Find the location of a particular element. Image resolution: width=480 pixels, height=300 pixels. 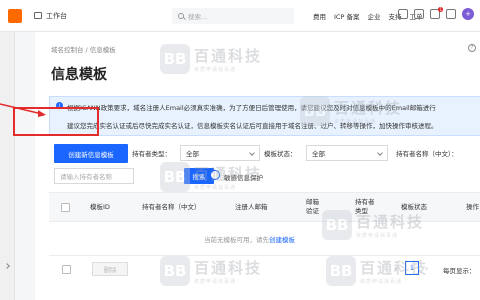

menu-item-icp: ICP 备案 is located at coordinates (346, 16).